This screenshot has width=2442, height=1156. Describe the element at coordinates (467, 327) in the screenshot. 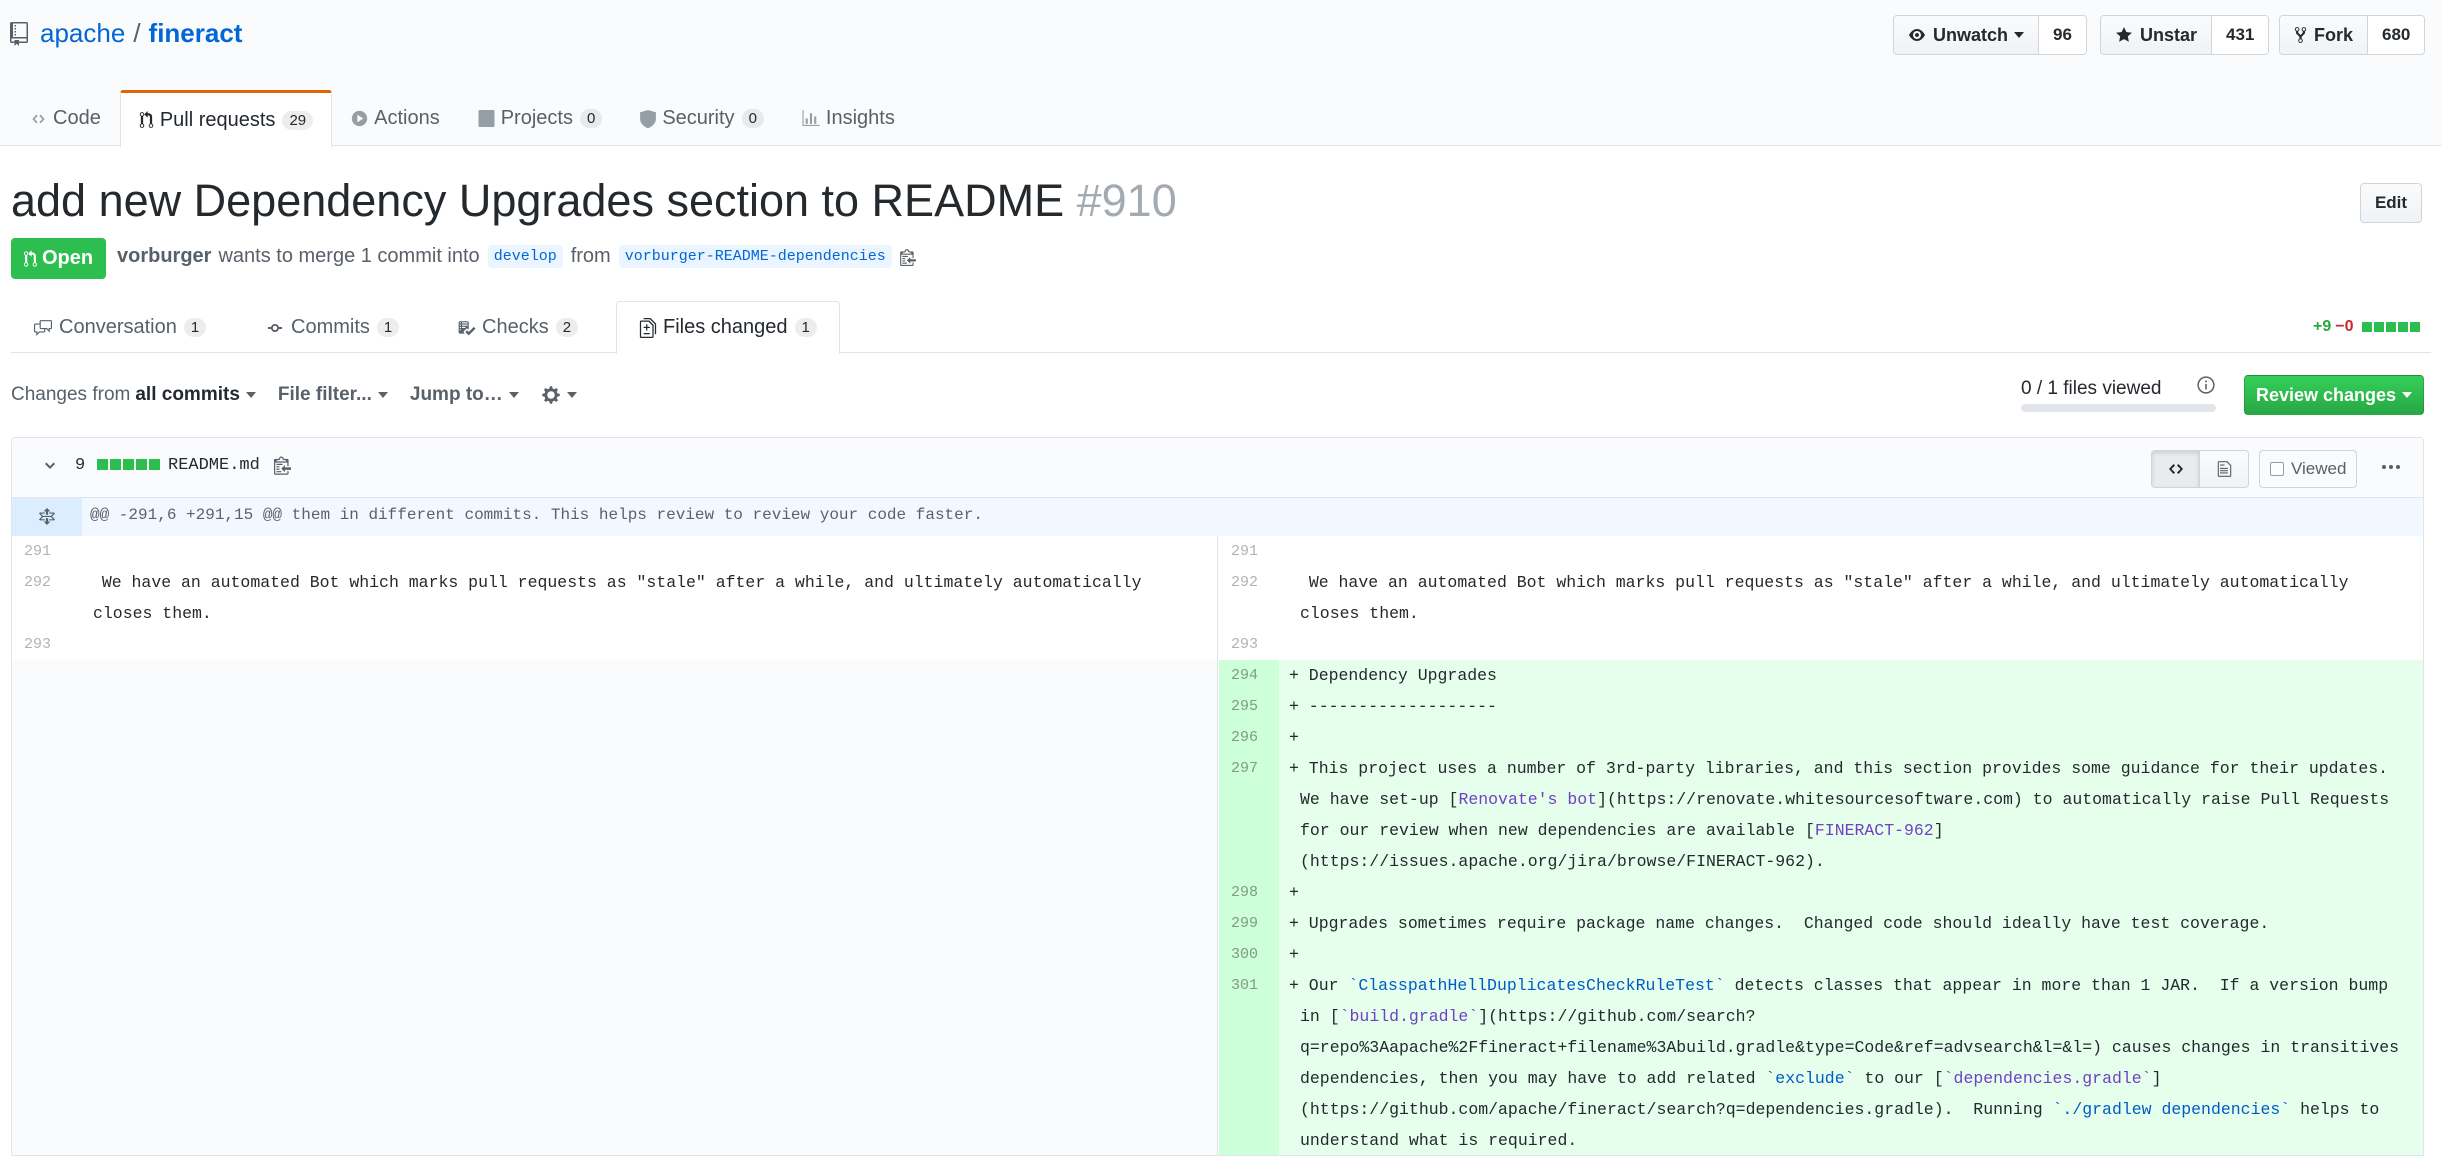

I see `checklist-icon` at that location.